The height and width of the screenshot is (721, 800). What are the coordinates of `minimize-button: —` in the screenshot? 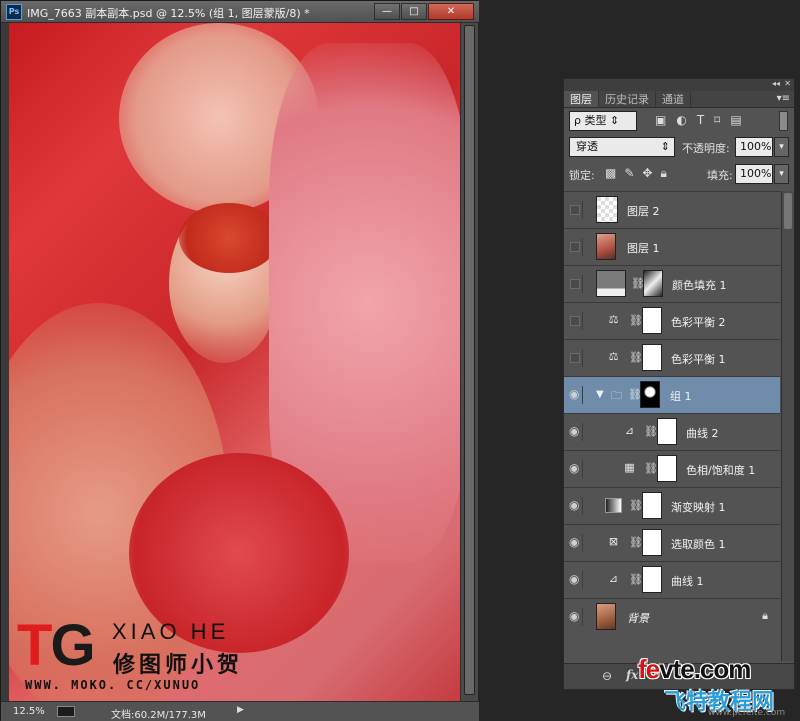 It's located at (387, 11).